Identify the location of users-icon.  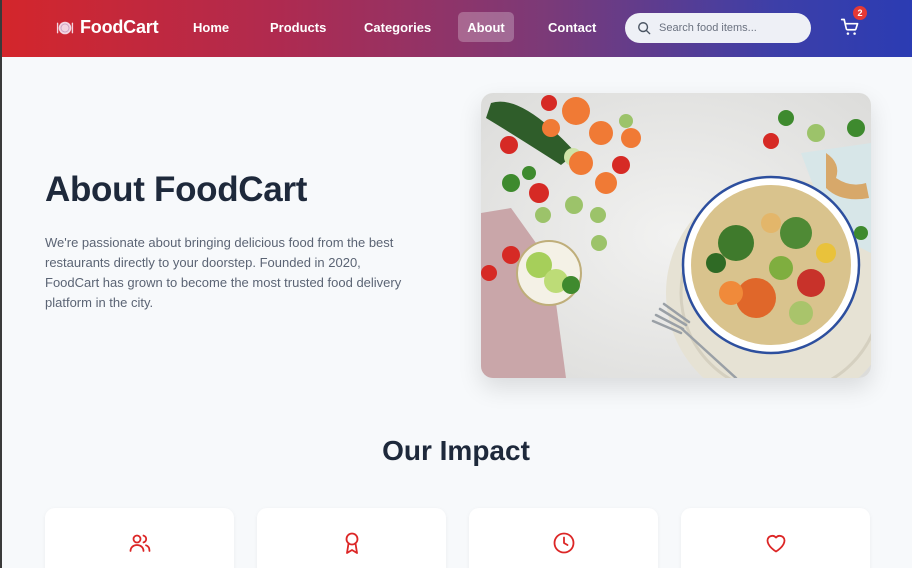
(140, 543).